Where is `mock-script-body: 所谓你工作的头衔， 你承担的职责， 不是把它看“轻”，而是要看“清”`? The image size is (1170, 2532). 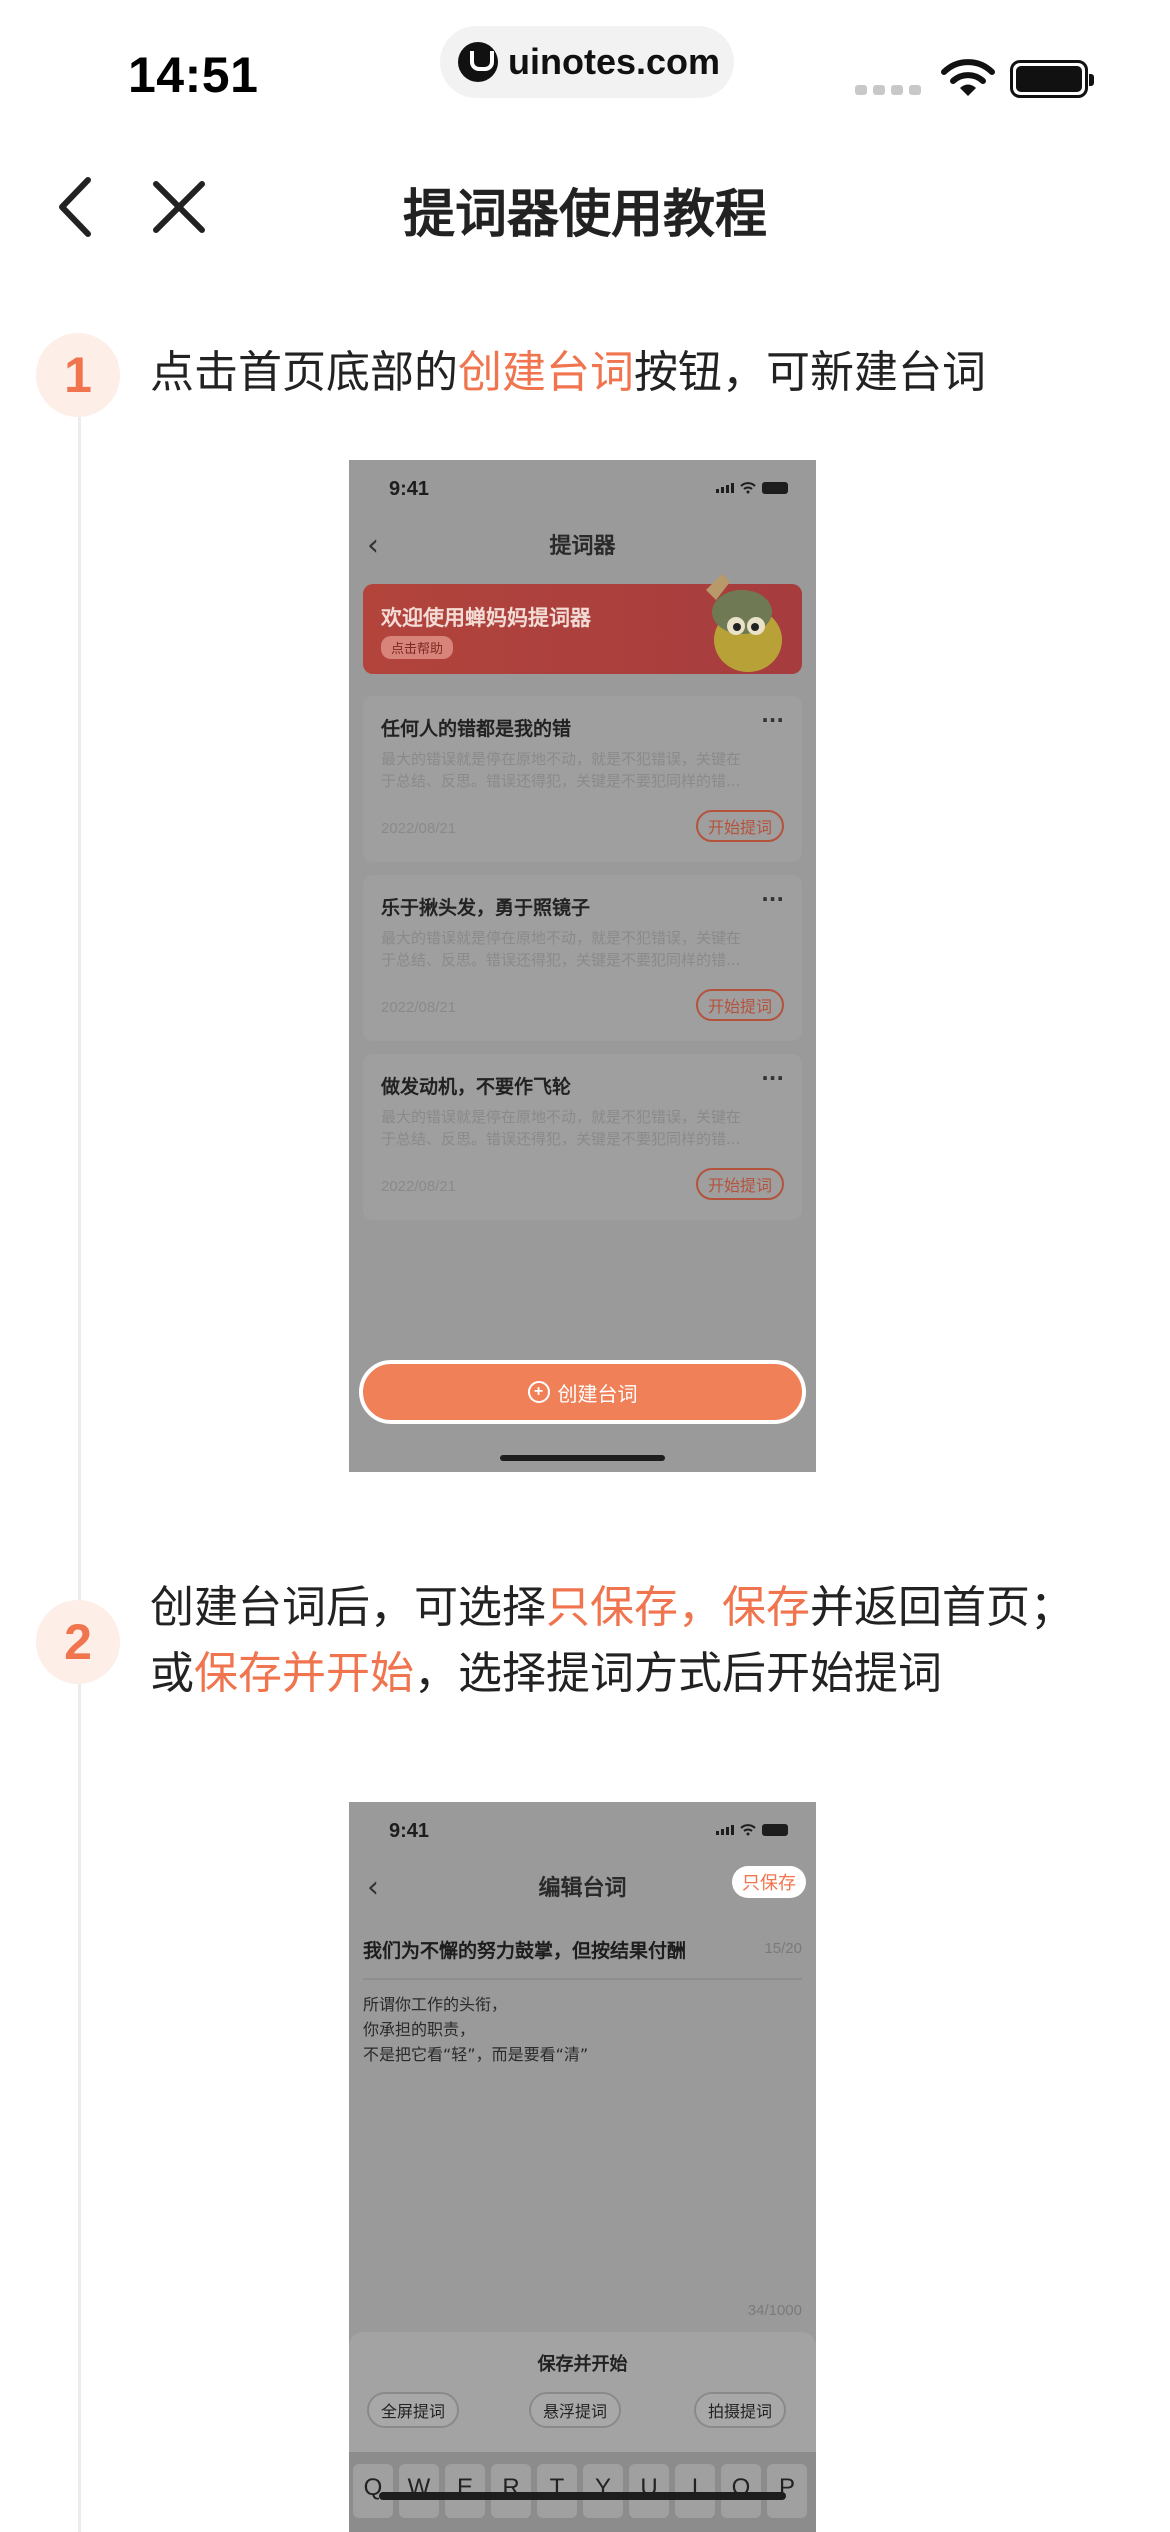
mock-script-body: 所谓你工作的头衔， 你承担的职责， 不是把它看“轻”，而是要看“清” is located at coordinates (476, 2029).